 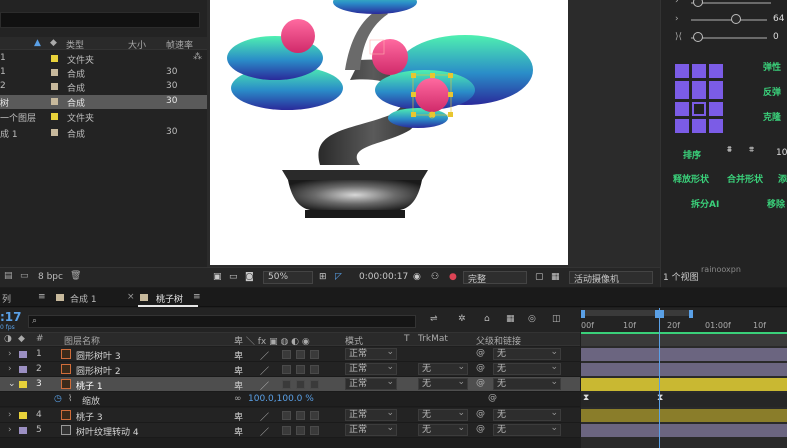 What do you see at coordinates (222, 321) in the screenshot?
I see `layer-search-input: ⌕` at bounding box center [222, 321].